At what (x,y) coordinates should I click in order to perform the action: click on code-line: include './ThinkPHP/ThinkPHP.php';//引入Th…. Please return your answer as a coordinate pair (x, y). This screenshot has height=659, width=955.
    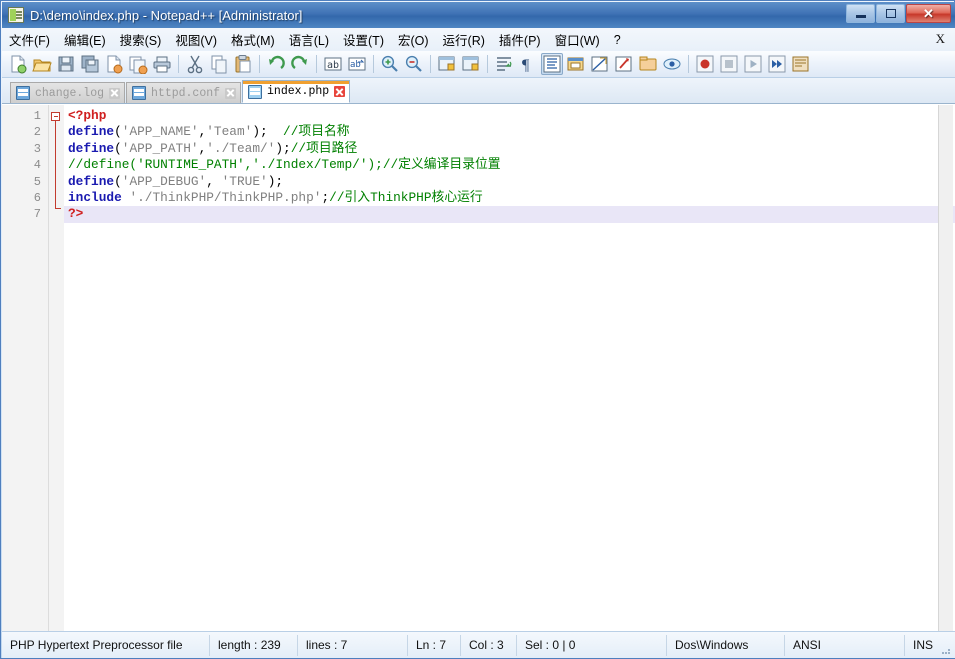
    Looking at the image, I should click on (509, 198).